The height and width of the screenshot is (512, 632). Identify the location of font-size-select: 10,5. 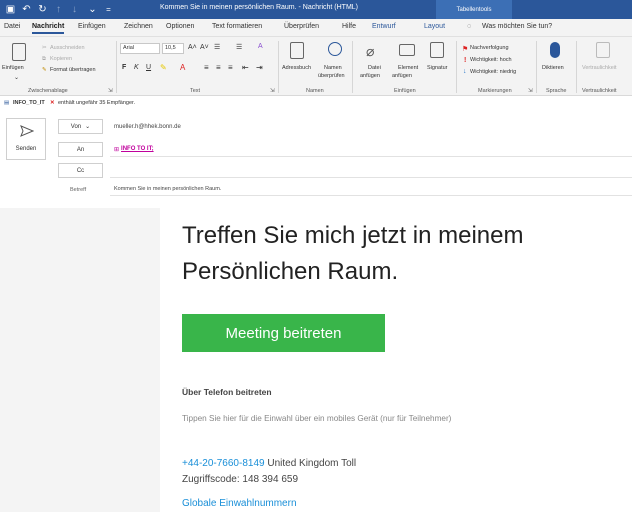
(173, 48).